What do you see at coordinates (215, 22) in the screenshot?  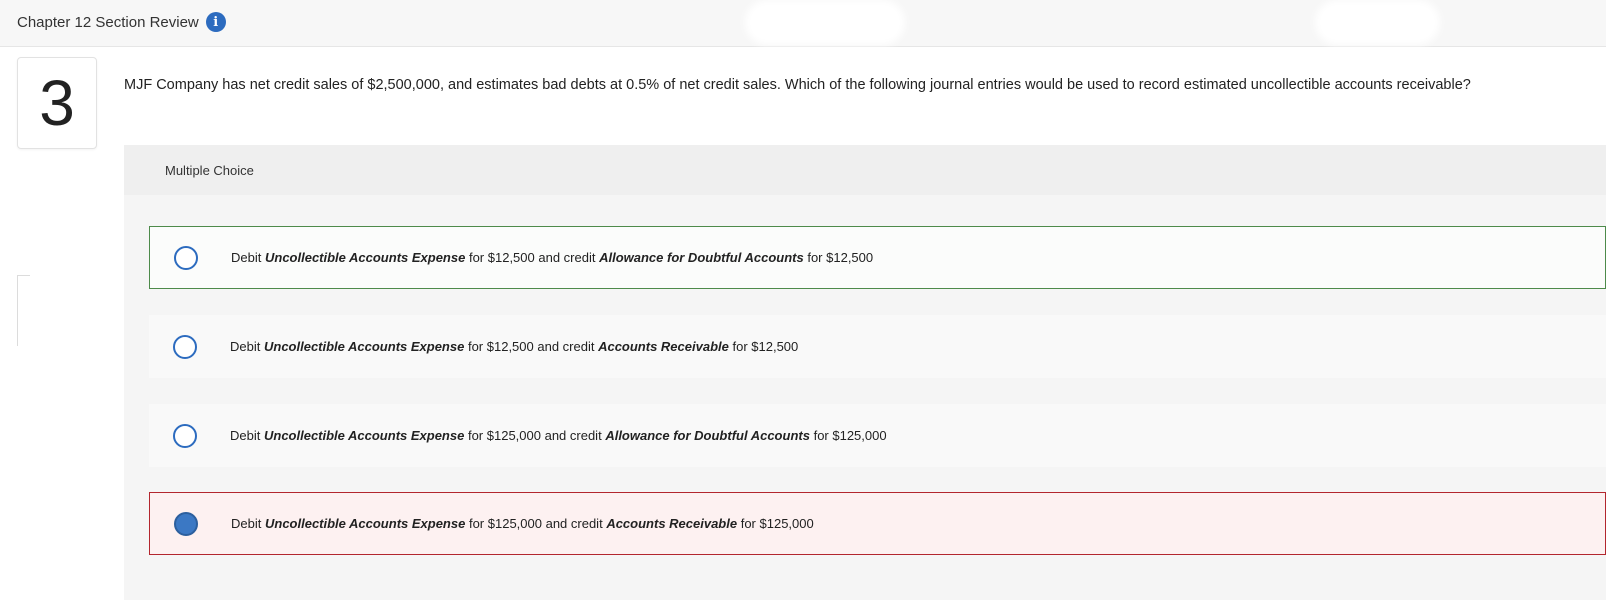 I see `info-icon: i` at bounding box center [215, 22].